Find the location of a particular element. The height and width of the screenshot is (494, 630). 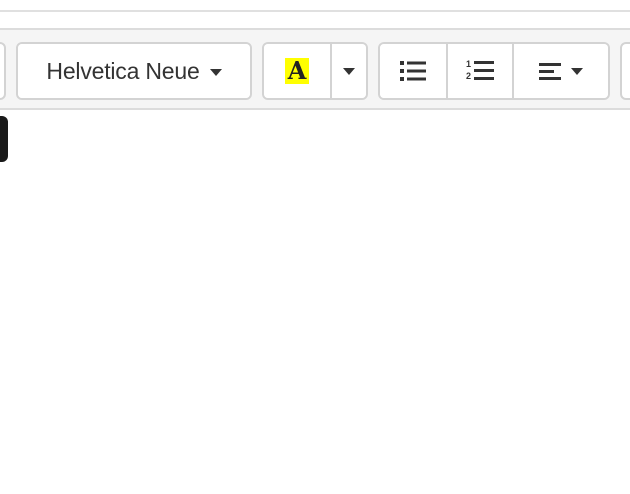

align-left-icon is located at coordinates (550, 71).